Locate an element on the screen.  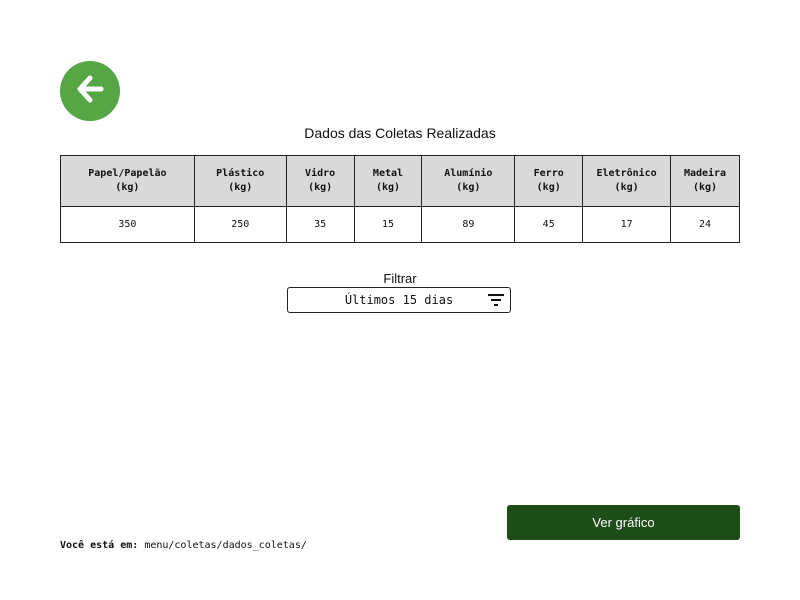
column-header: Alumínio (kg) is located at coordinates (468, 181).